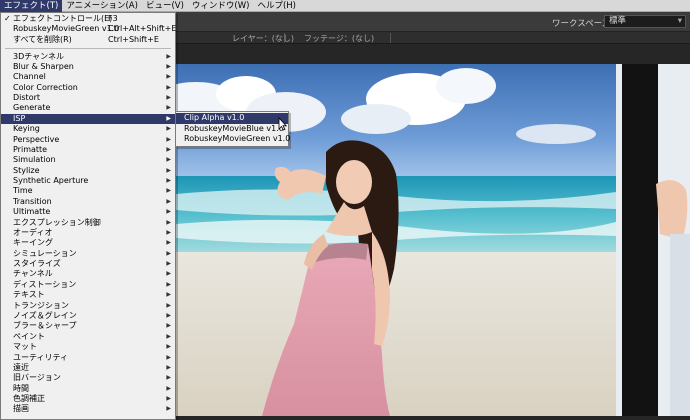 Image resolution: width=690 pixels, height=420 pixels. Describe the element at coordinates (88, 88) in the screenshot. I see `menu-item-category: Color Correction ▶` at that location.